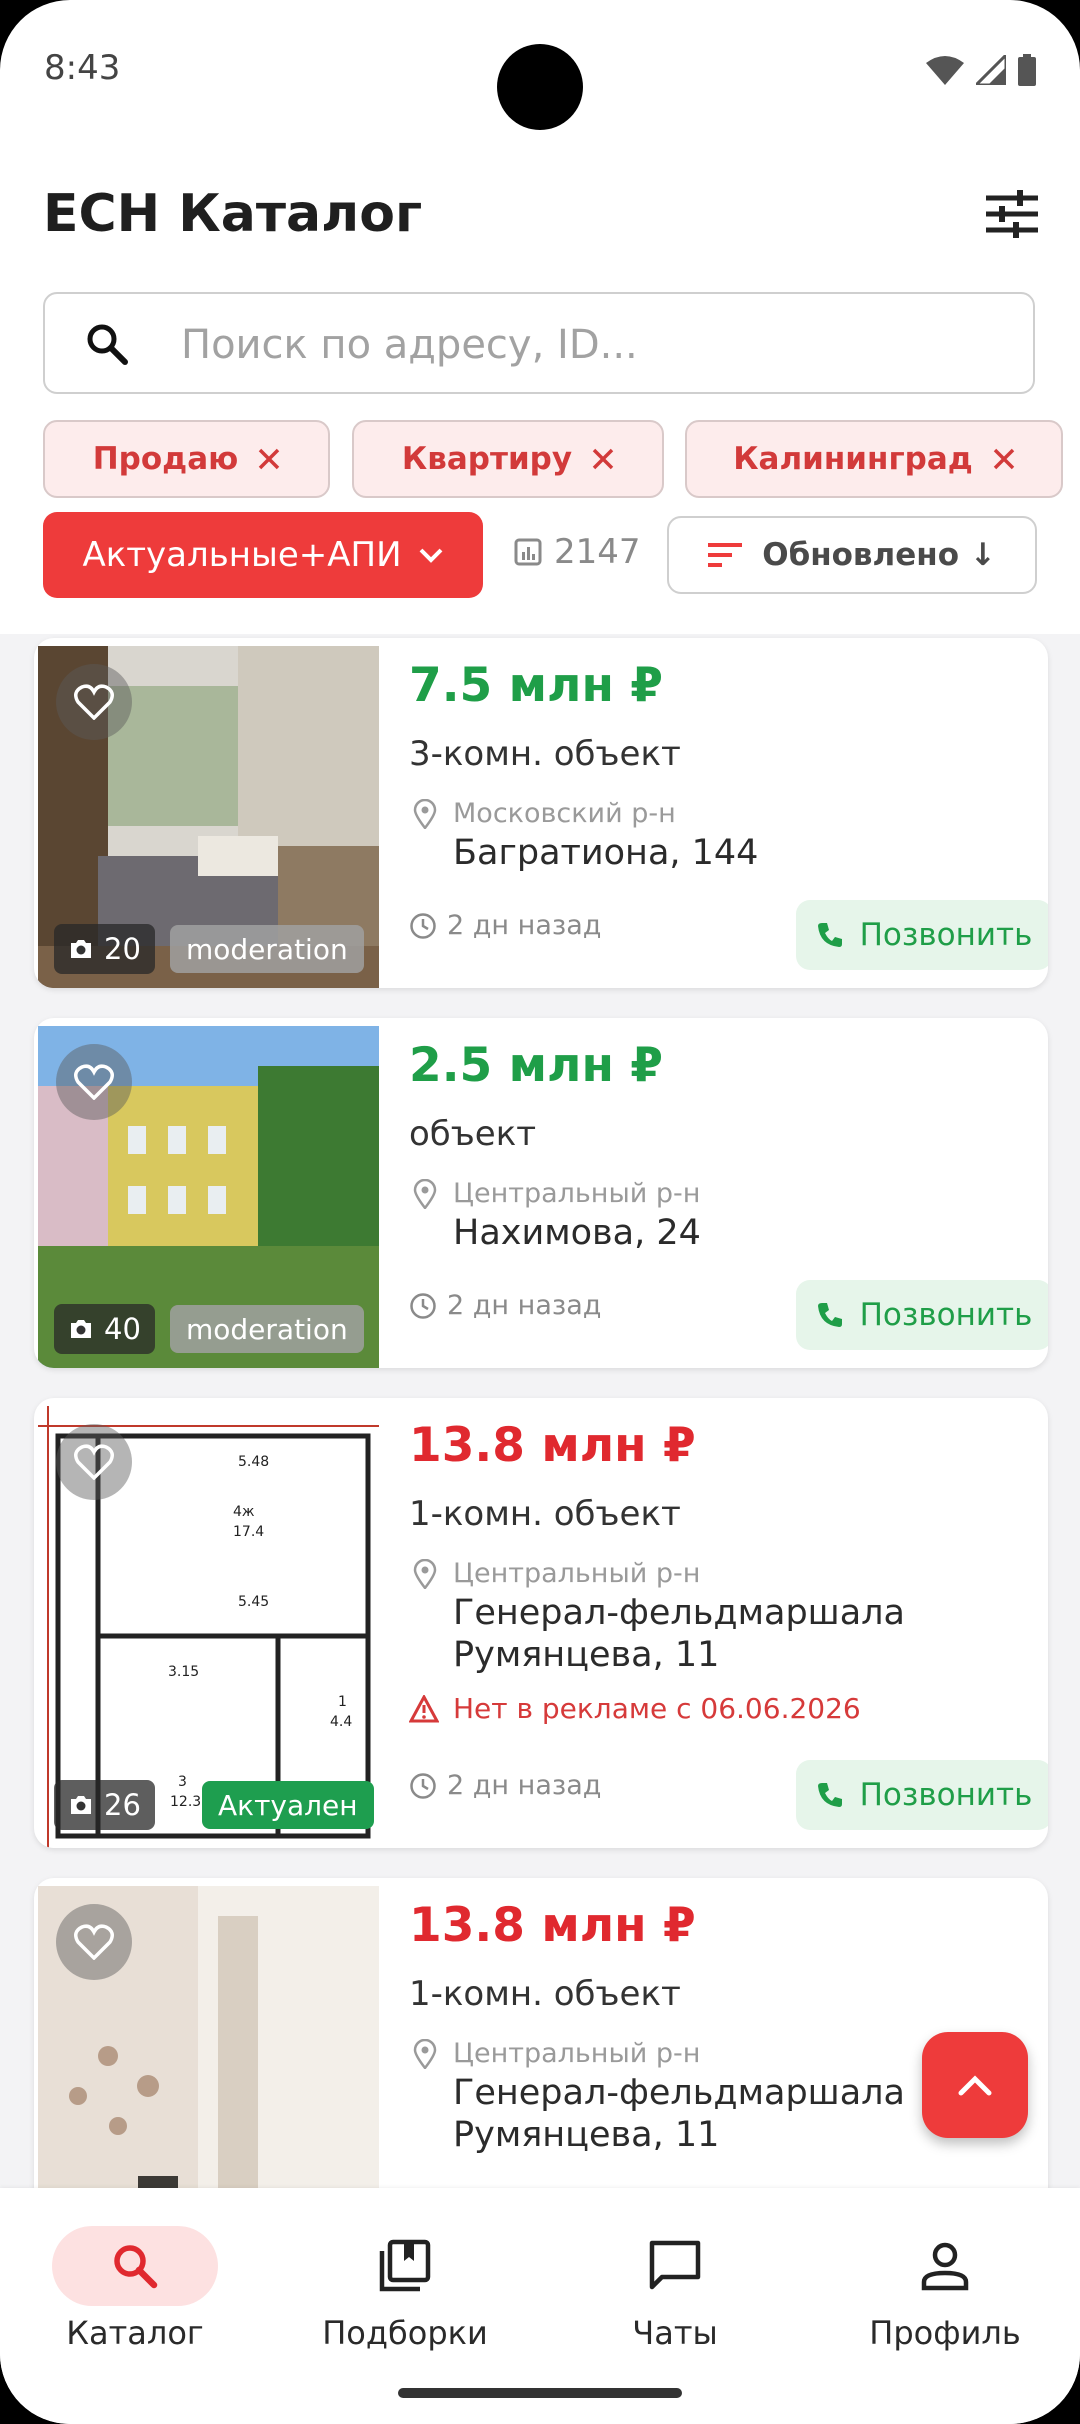 The height and width of the screenshot is (2424, 1080). What do you see at coordinates (945, 2281) in the screenshot?
I see `nav-item-profile: Профиль` at bounding box center [945, 2281].